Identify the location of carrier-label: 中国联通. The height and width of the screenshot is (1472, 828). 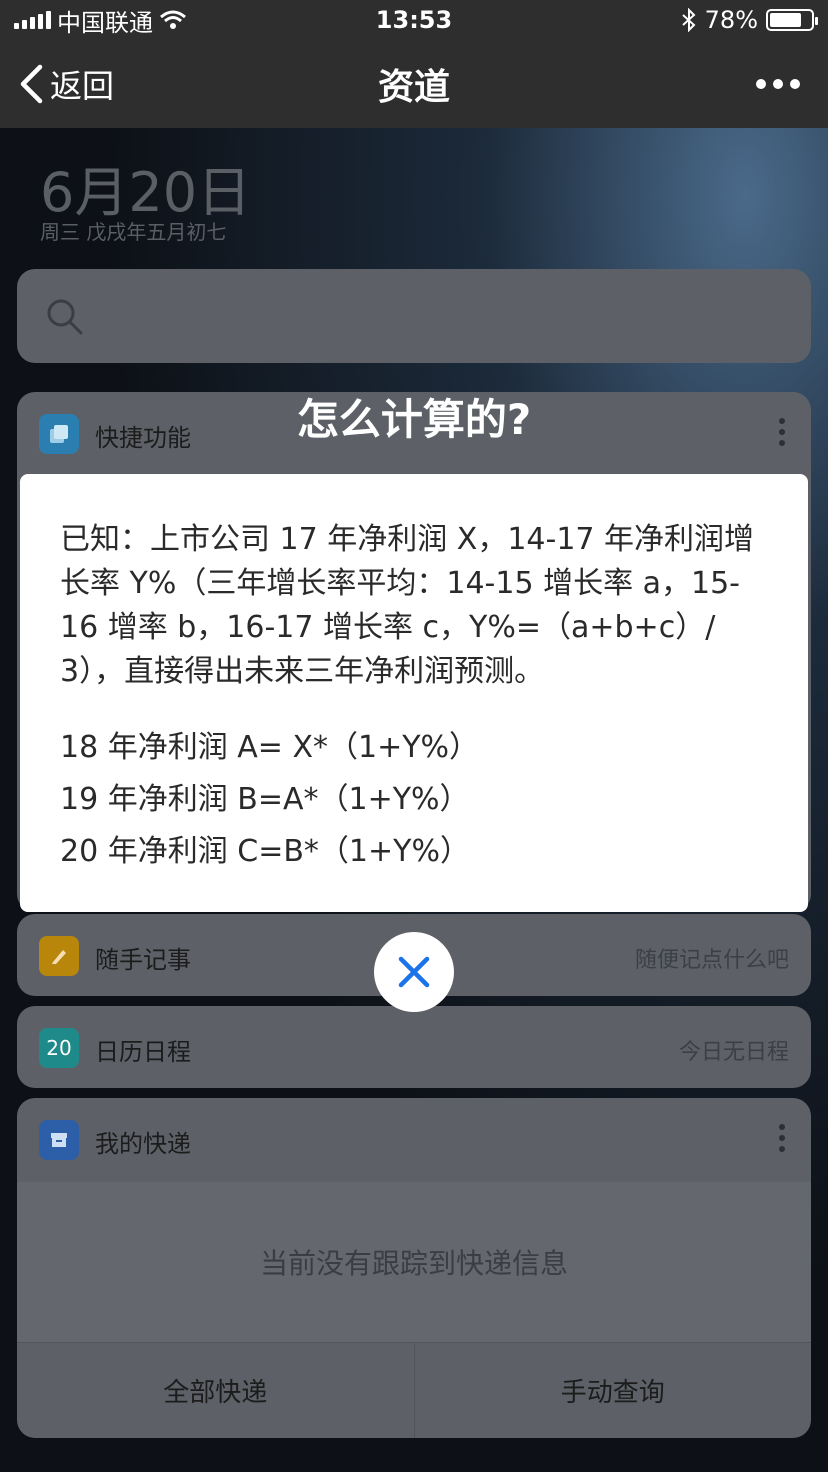
(105, 22).